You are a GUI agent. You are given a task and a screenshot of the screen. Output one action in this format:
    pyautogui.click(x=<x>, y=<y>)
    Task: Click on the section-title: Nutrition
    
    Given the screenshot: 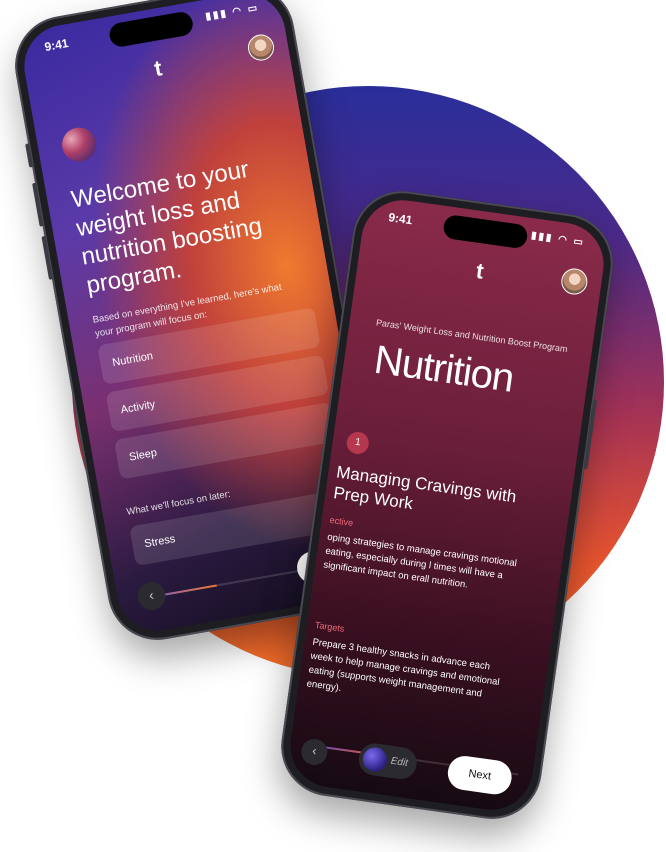 What is the action you would take?
    pyautogui.click(x=444, y=369)
    